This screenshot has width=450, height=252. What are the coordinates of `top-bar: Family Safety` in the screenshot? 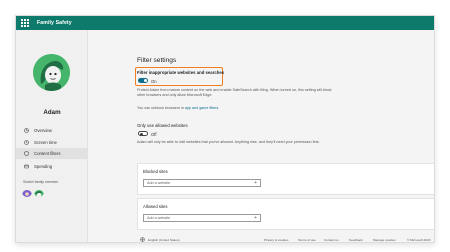 It's located at (225, 23).